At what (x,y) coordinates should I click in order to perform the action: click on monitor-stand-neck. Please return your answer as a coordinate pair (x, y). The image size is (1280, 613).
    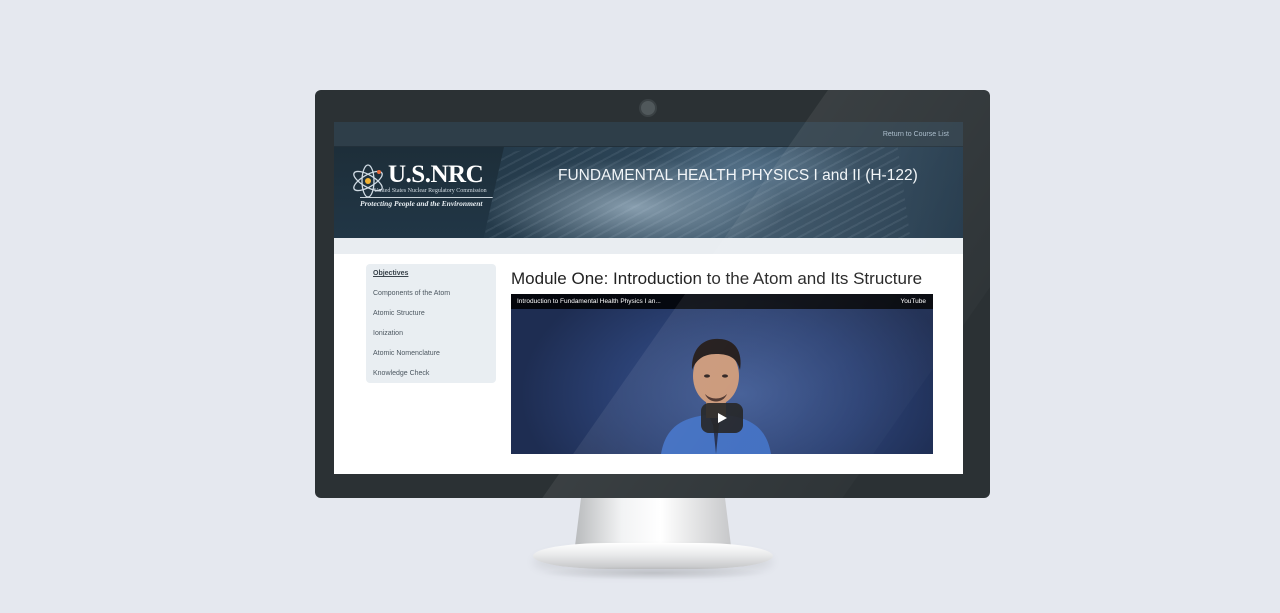
    Looking at the image, I should click on (653, 521).